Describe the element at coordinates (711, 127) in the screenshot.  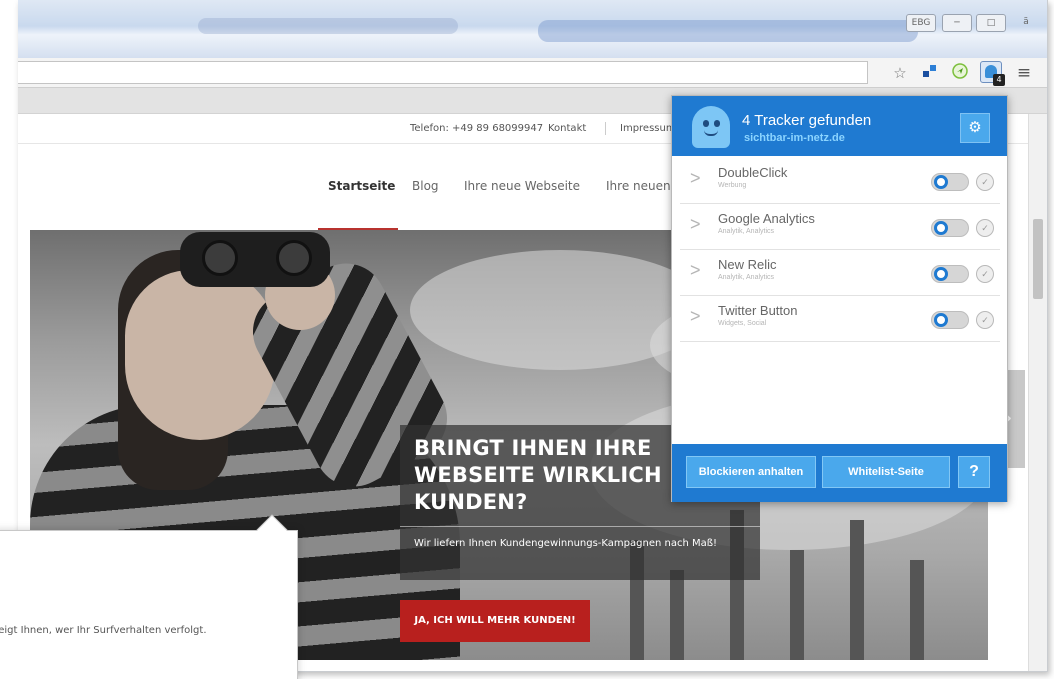
I see `ghost-logo-icon` at that location.